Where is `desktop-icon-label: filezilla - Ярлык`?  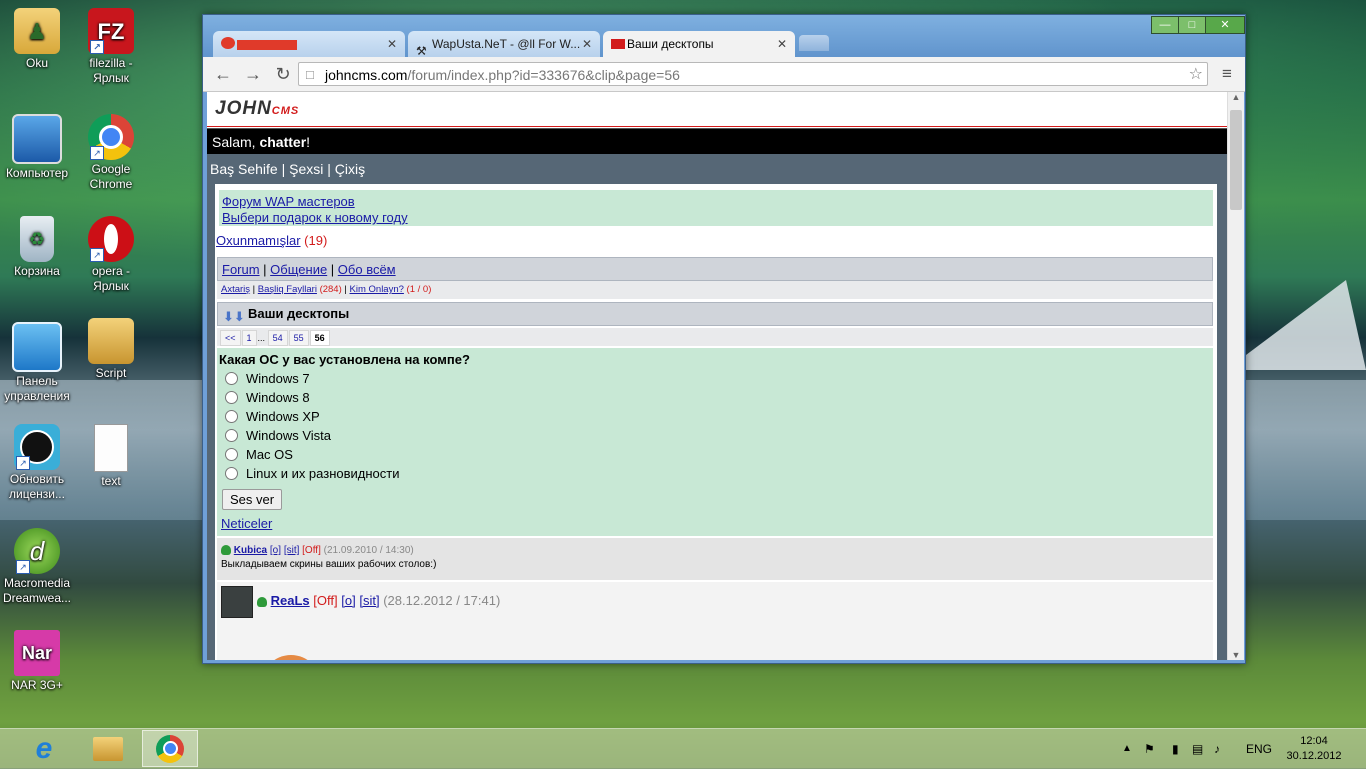
desktop-icon-label: filezilla - Ярлык is located at coordinates (111, 70).